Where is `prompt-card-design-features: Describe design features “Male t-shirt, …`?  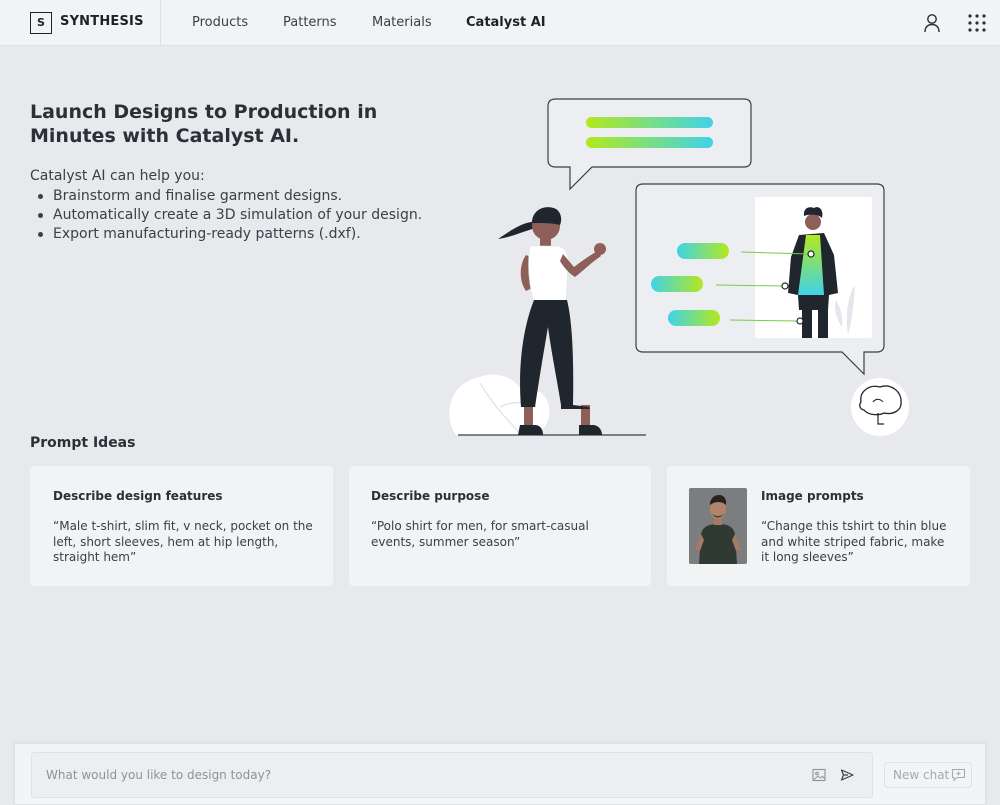 prompt-card-design-features: Describe design features “Male t-shirt, … is located at coordinates (181, 526).